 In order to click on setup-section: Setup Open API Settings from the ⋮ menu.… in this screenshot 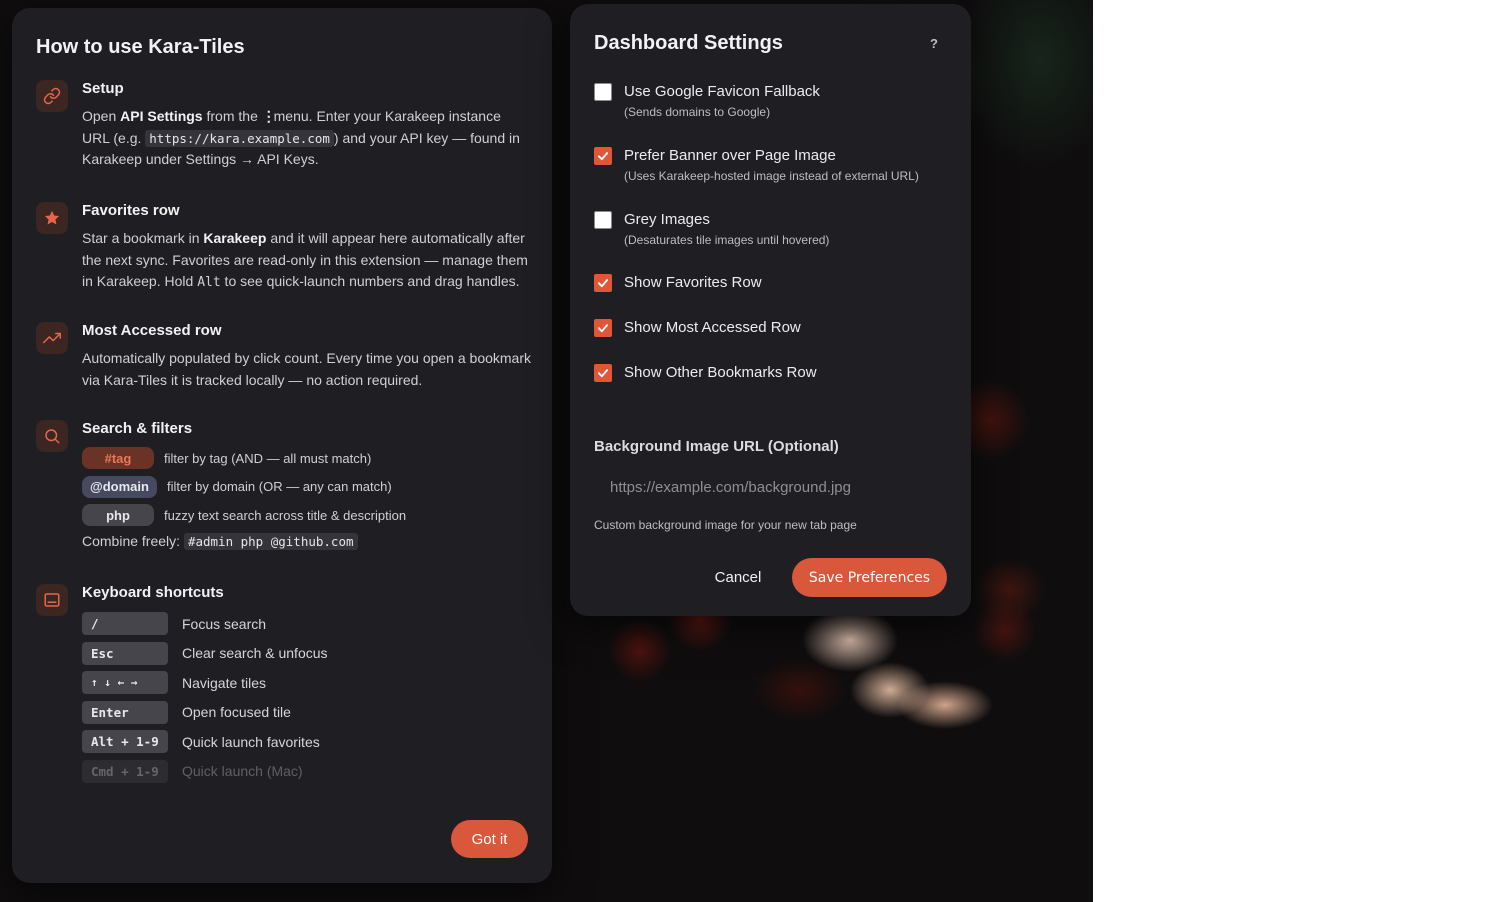, I will do `click(286, 130)`.